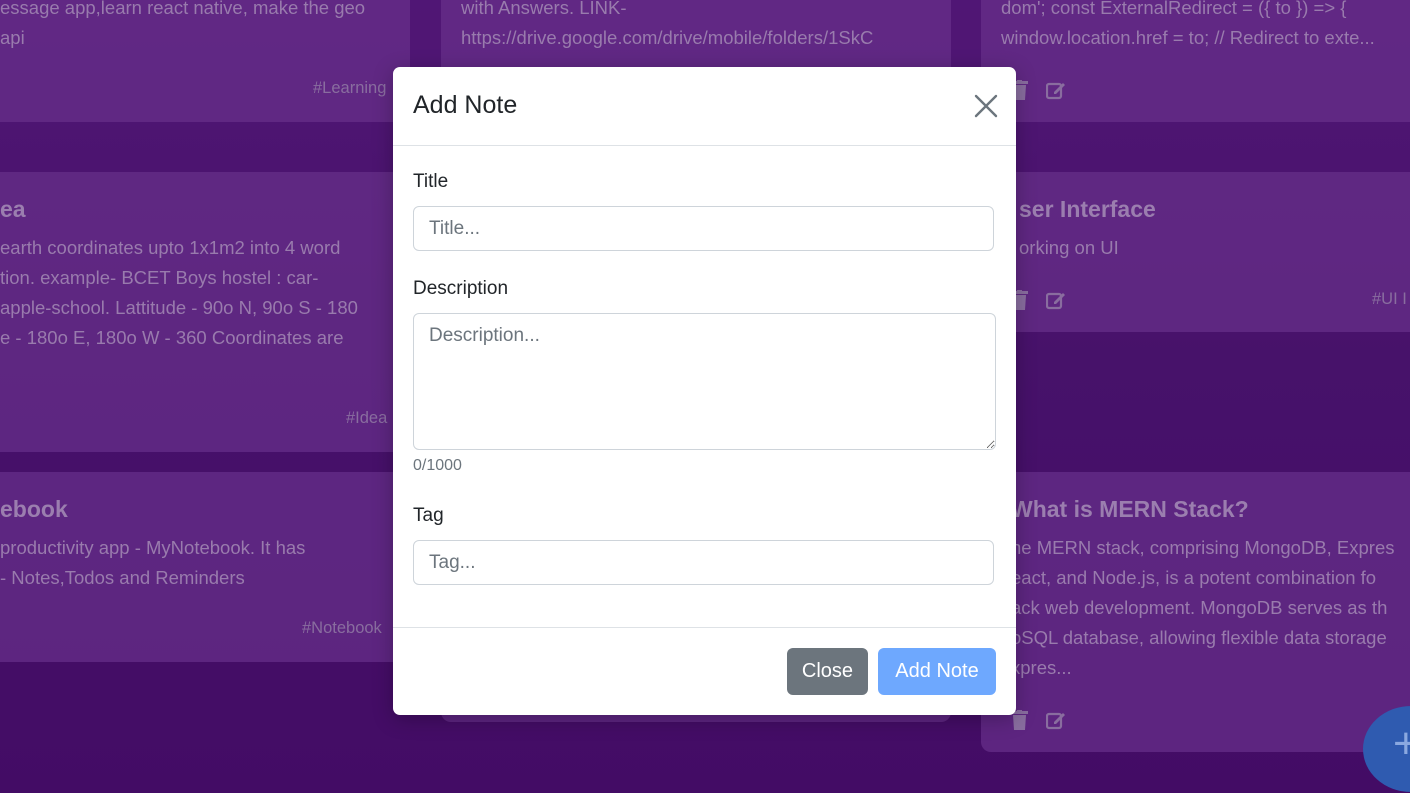 This screenshot has height=793, width=1410. I want to click on description-textarea, so click(704, 381).